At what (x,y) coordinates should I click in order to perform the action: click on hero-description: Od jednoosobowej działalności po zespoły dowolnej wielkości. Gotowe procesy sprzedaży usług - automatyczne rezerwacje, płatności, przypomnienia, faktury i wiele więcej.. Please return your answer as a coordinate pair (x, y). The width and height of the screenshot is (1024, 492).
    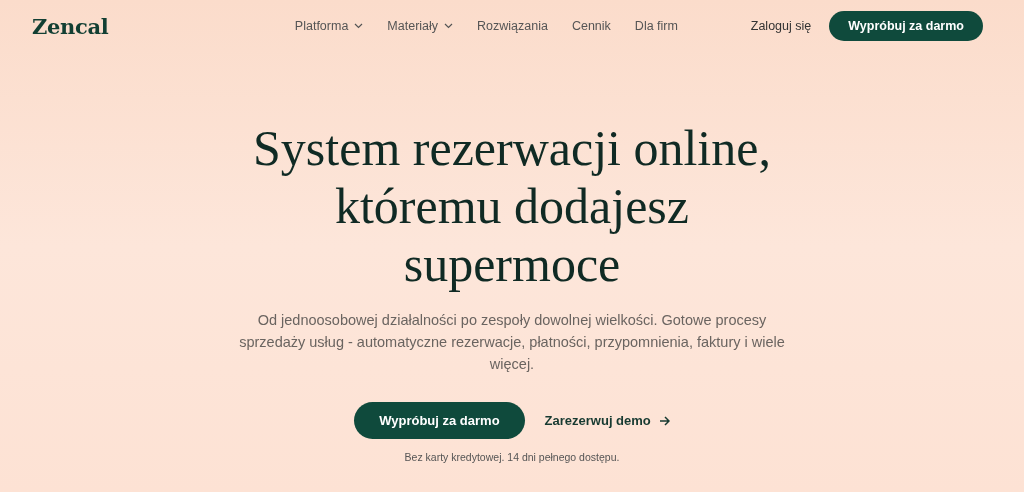
    Looking at the image, I should click on (512, 342).